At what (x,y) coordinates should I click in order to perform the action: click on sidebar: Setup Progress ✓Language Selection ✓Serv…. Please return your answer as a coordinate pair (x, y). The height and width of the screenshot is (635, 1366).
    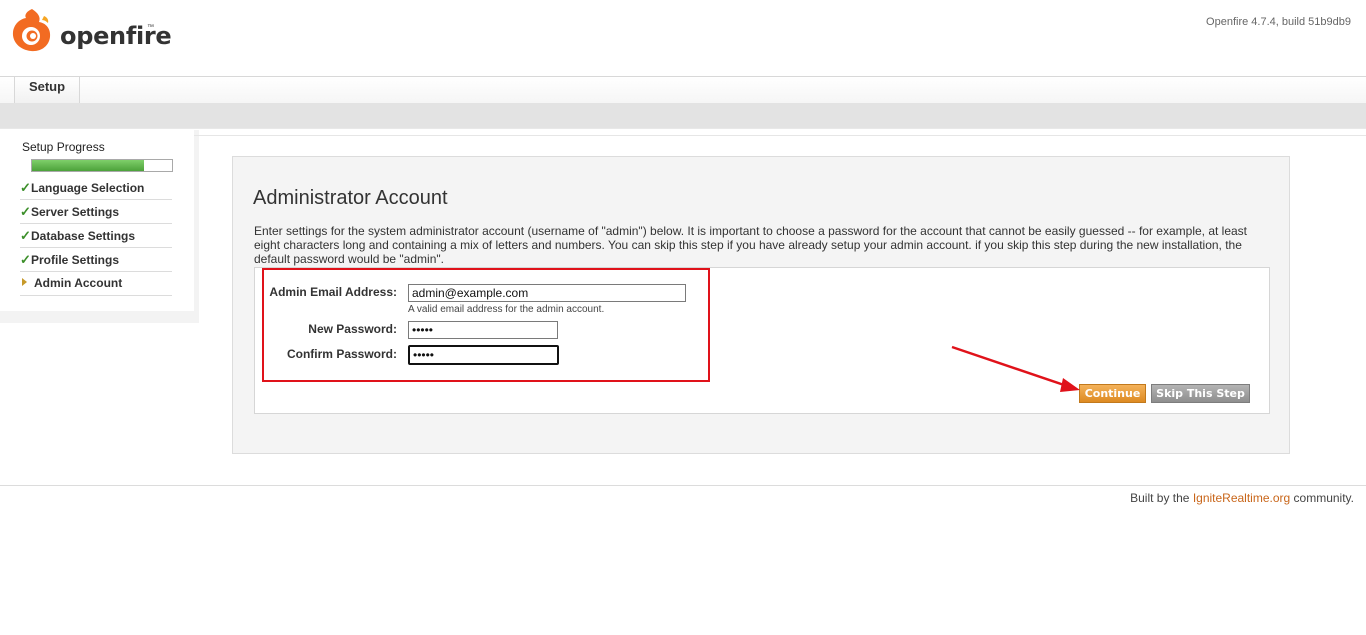
    Looking at the image, I should click on (99, 226).